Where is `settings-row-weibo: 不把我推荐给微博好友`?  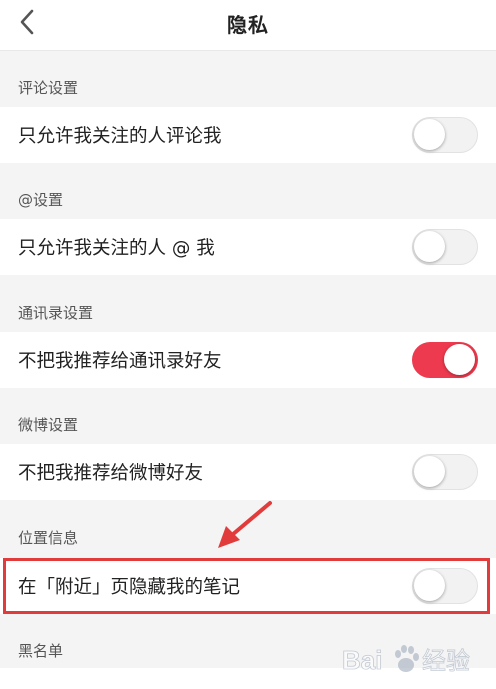
settings-row-weibo: 不把我推荐给微博好友 is located at coordinates (248, 472).